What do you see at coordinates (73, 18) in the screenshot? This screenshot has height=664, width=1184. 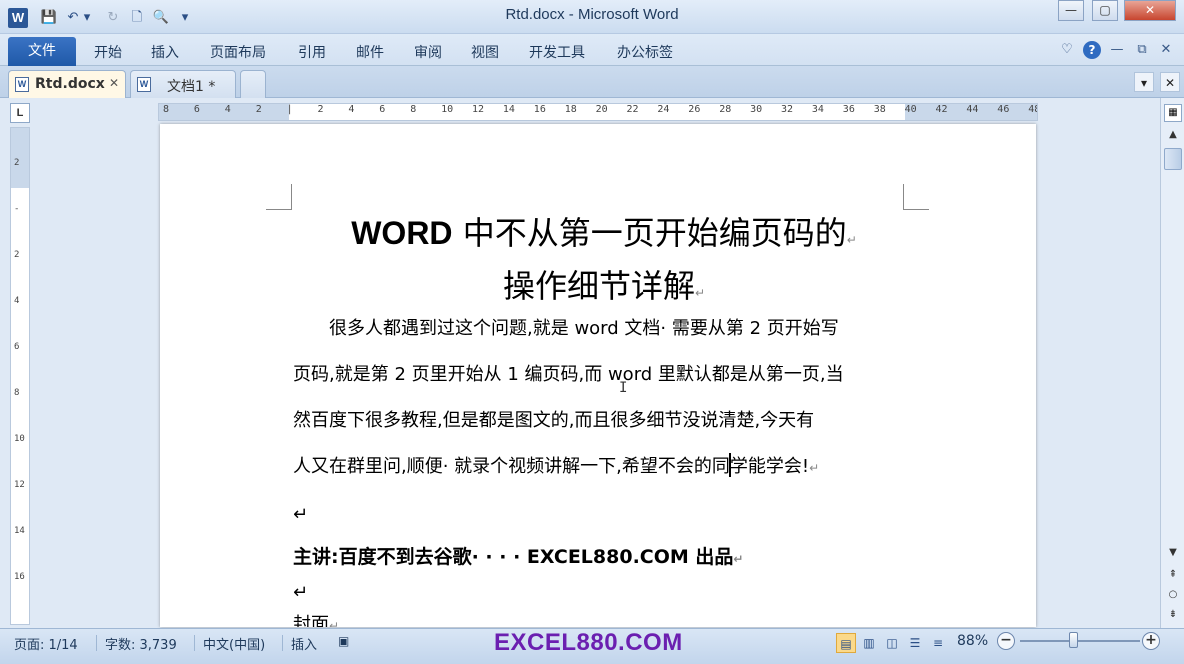 I see `undo-icon: ↶` at bounding box center [73, 18].